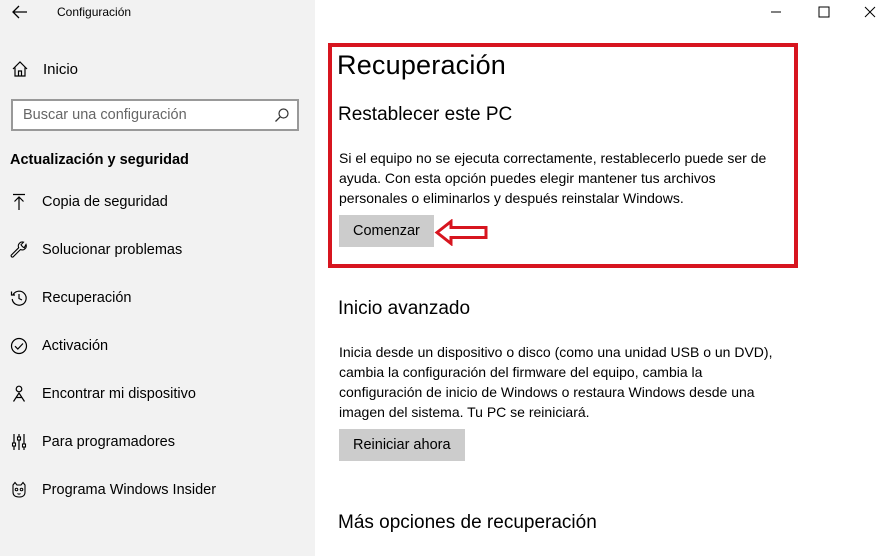  I want to click on insider-cat-icon, so click(19, 490).